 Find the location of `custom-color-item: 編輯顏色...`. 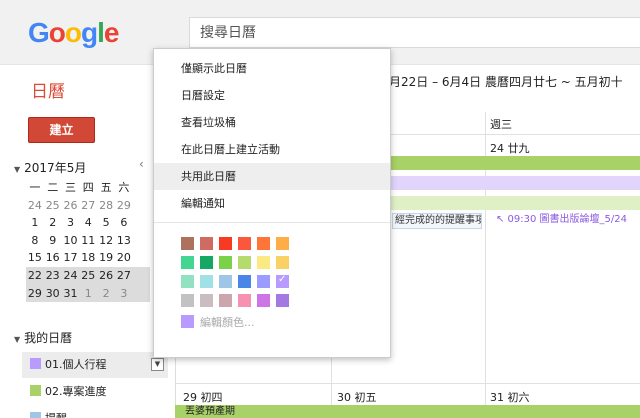

custom-color-item: 編輯顏色... is located at coordinates (272, 323).